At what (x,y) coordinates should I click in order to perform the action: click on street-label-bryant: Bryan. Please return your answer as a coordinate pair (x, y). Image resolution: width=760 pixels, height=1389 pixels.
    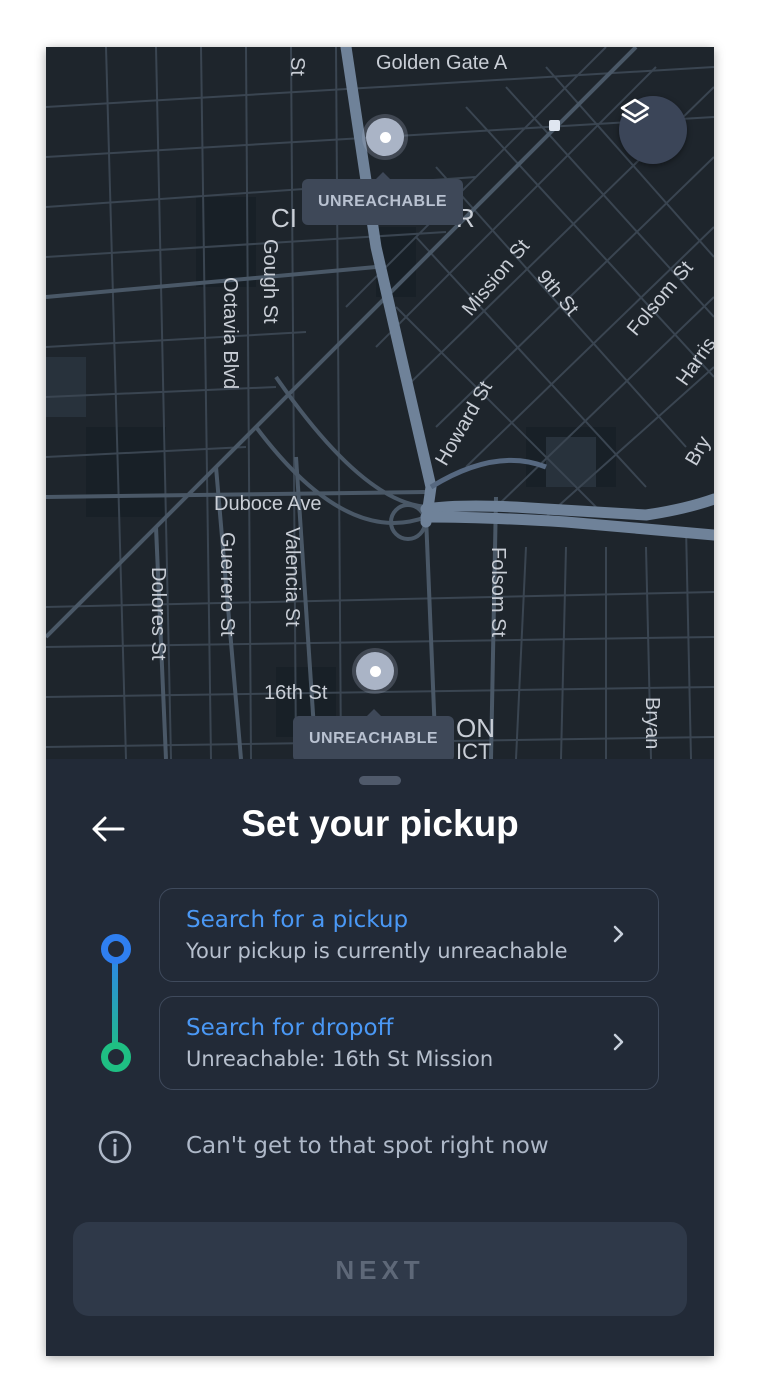
    Looking at the image, I should click on (652, 723).